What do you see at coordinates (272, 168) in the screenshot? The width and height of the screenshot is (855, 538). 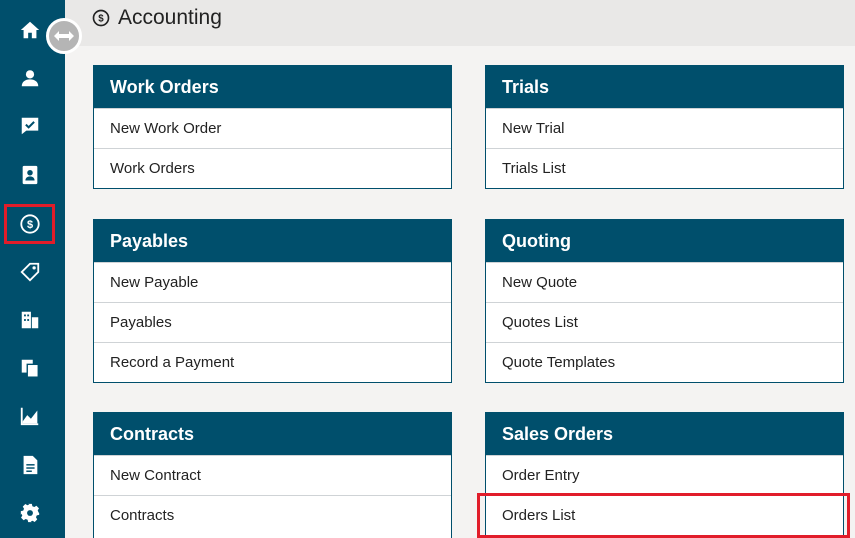 I see `link-work-orders: Work Orders` at bounding box center [272, 168].